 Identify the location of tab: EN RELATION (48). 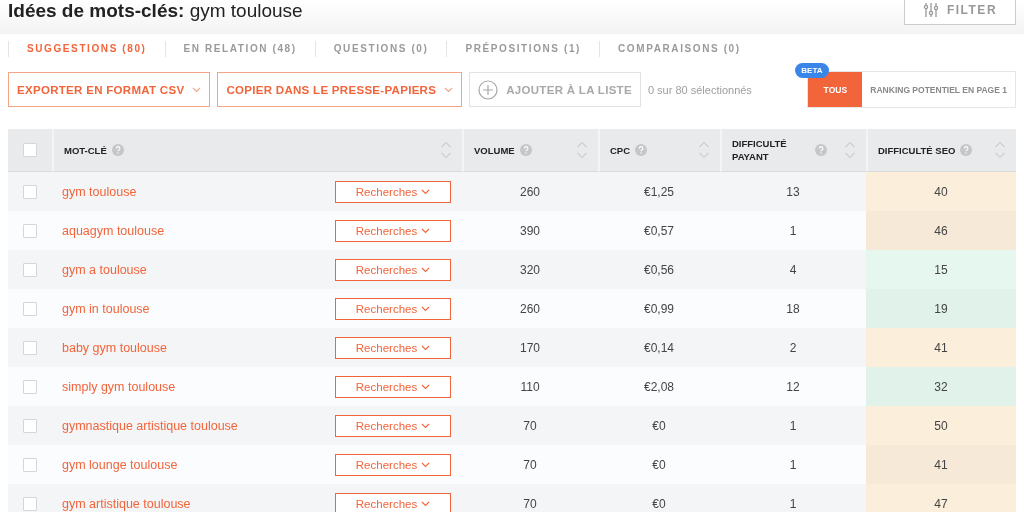
(239, 49).